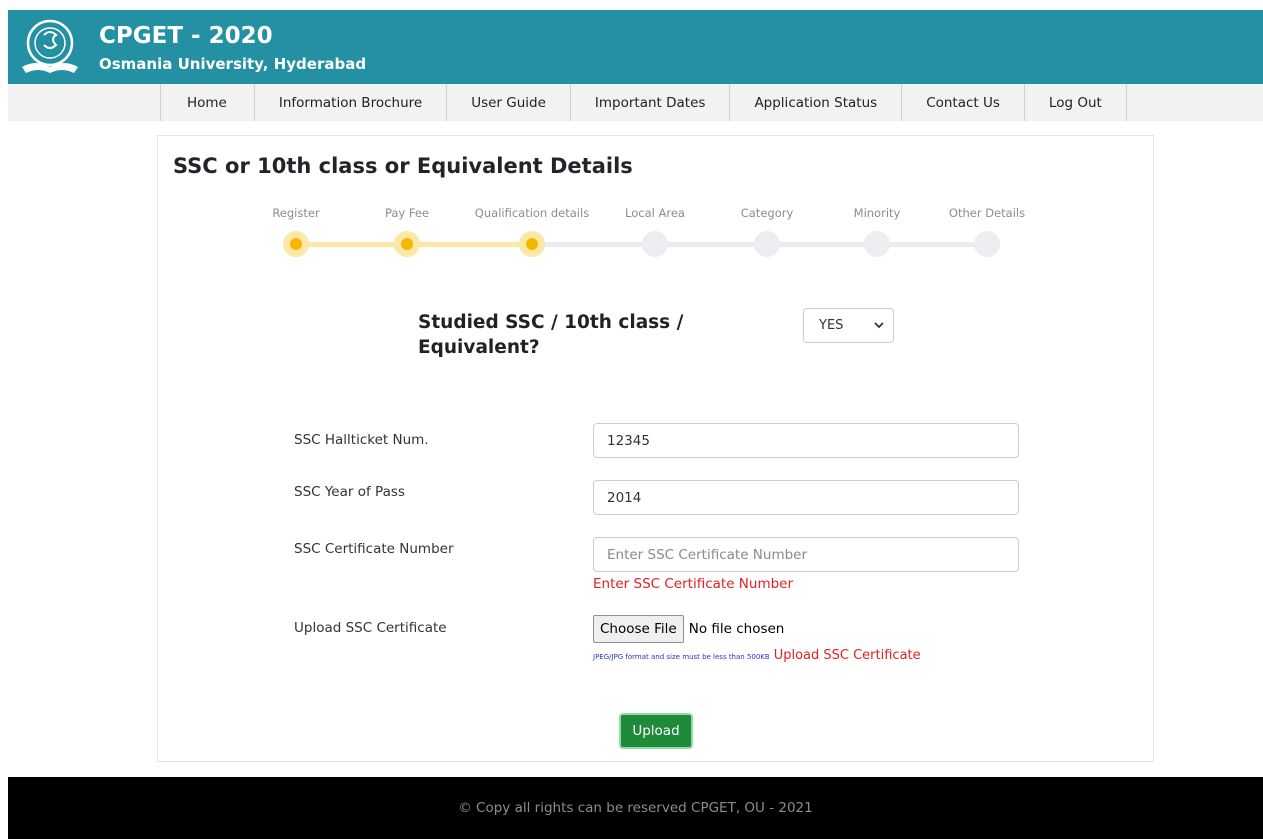 This screenshot has width=1263, height=839. Describe the element at coordinates (638, 629) in the screenshot. I see `choose-file-button: Choose File` at that location.